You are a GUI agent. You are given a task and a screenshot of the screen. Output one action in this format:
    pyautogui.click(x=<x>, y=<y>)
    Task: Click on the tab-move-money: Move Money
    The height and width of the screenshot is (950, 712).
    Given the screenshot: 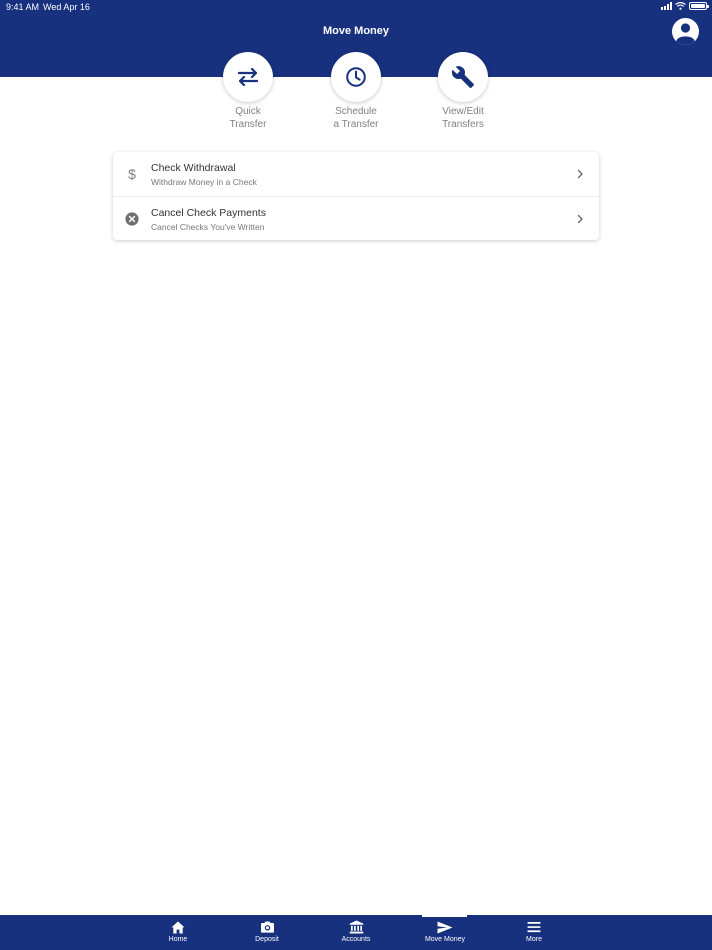 What is the action you would take?
    pyautogui.click(x=445, y=931)
    